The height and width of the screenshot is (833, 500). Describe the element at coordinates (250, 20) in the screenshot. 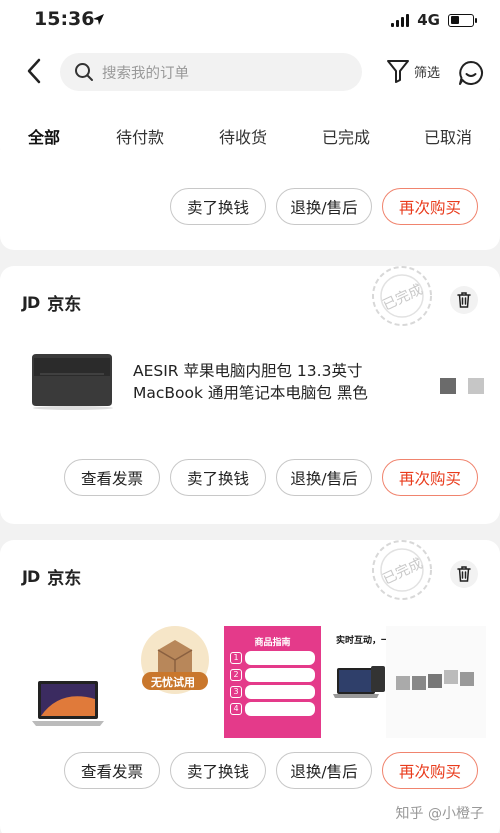

I see `status-bar: 15:36 4G` at that location.